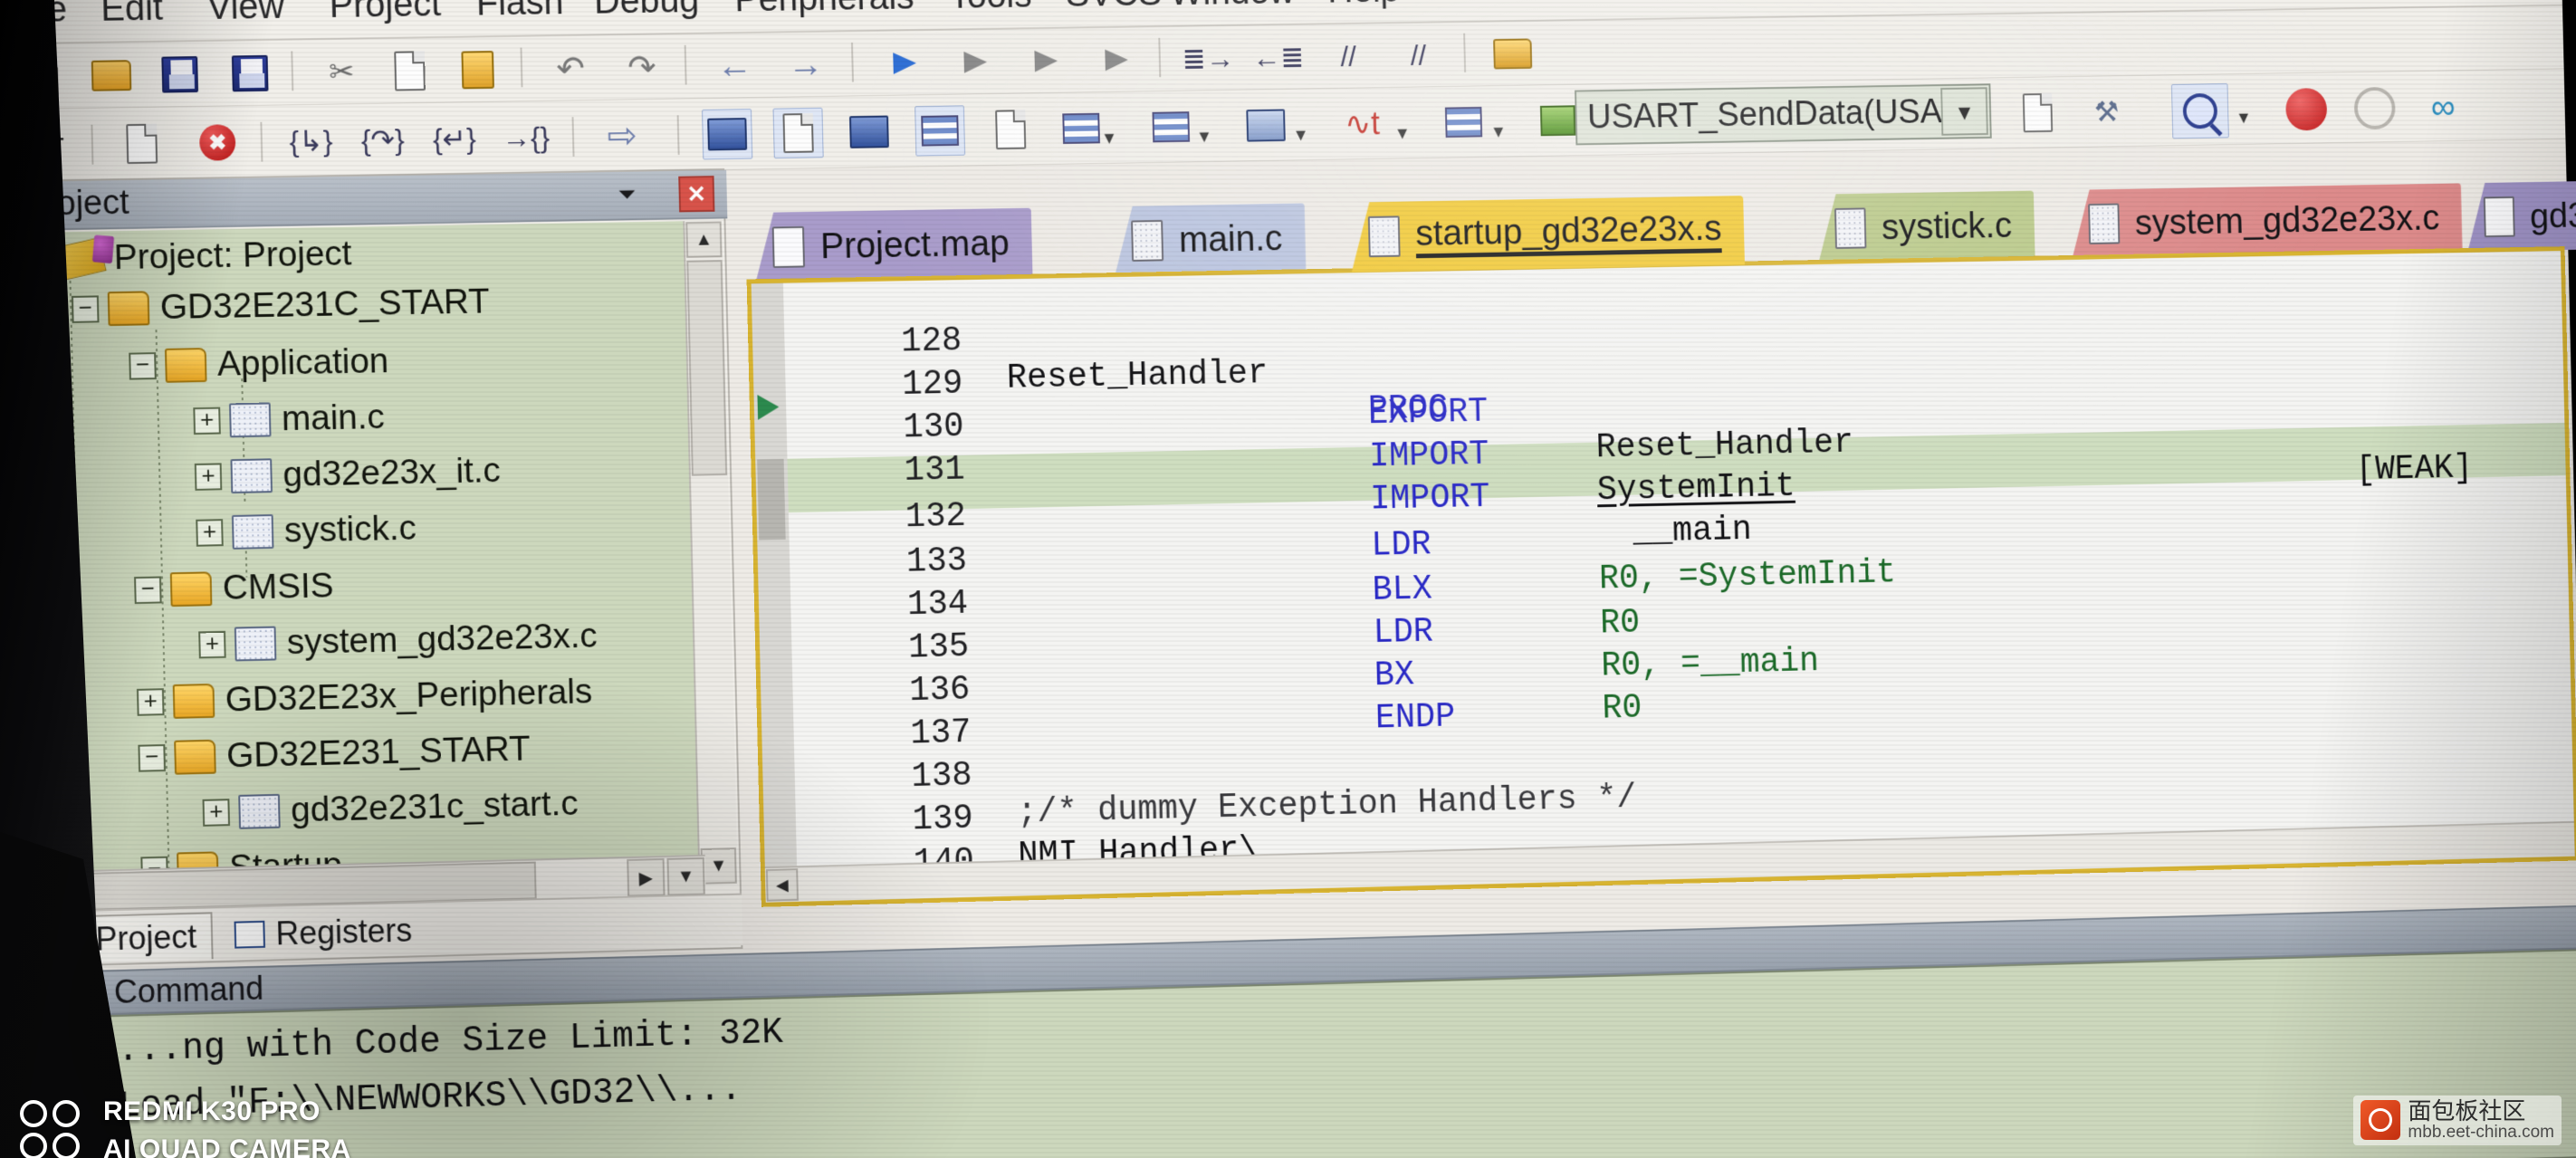 This screenshot has height=1158, width=2576. What do you see at coordinates (1781, 114) in the screenshot?
I see `watch-expression-value: USART_SendData(USART` at bounding box center [1781, 114].